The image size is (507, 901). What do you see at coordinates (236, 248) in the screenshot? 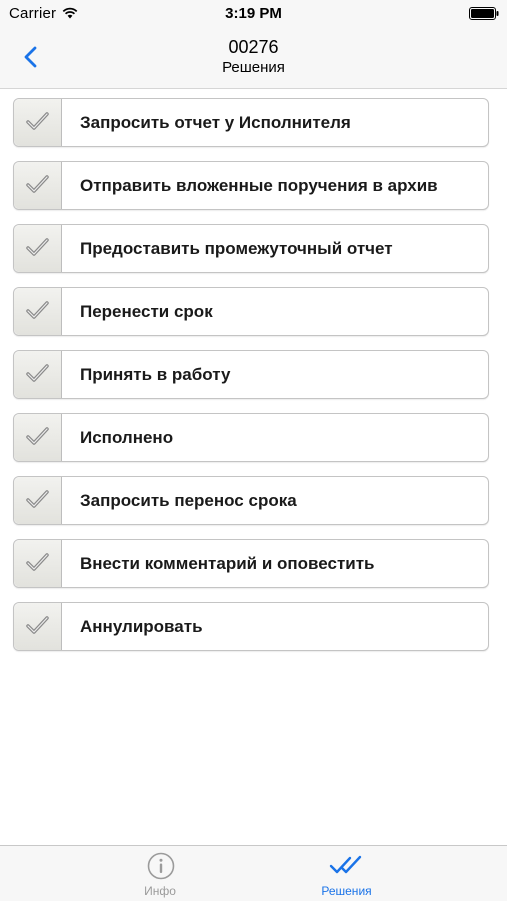
I see `action-label: Предоставить промежуточный отчет` at bounding box center [236, 248].